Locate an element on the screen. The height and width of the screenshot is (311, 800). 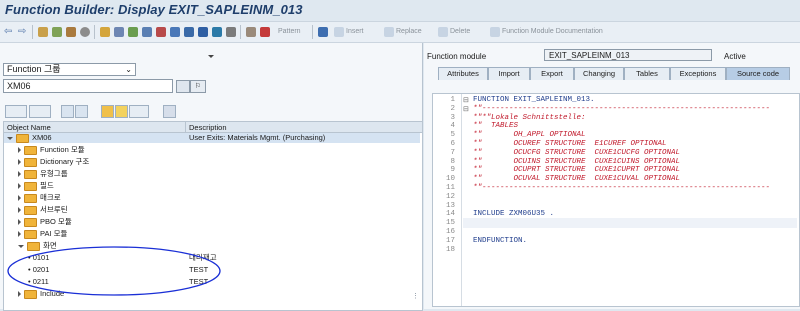
replace-button: Replace is located at coordinates (403, 31).